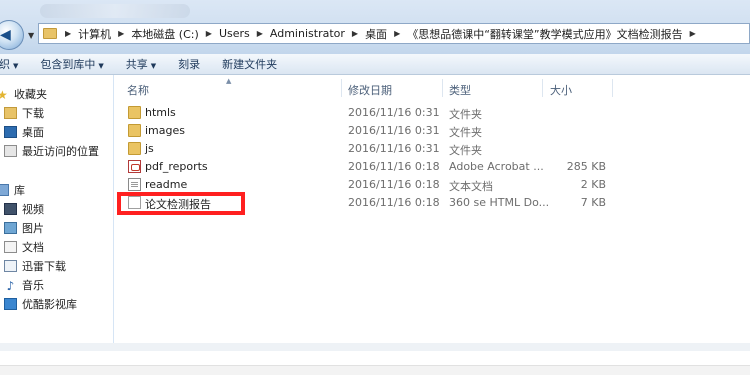 The width and height of the screenshot is (750, 375). I want to click on pdf-icon, so click(134, 166).